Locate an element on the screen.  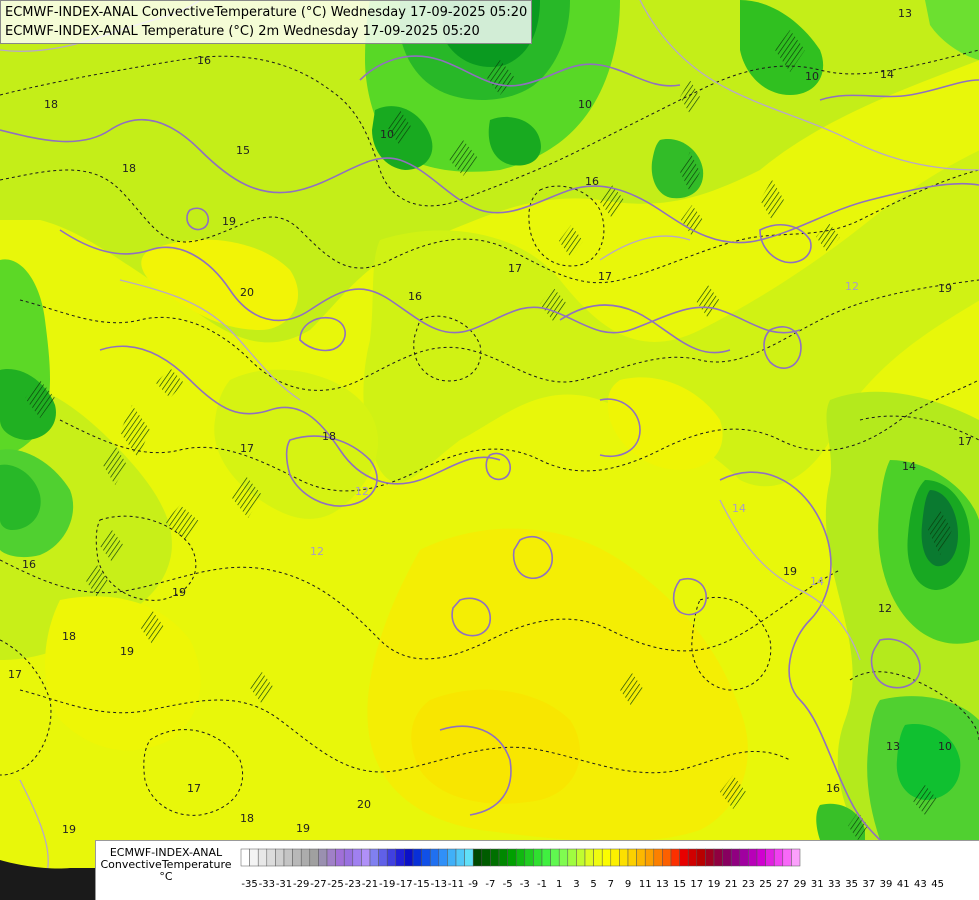
legend-tick-label: 5 is located at coordinates (593, 884).